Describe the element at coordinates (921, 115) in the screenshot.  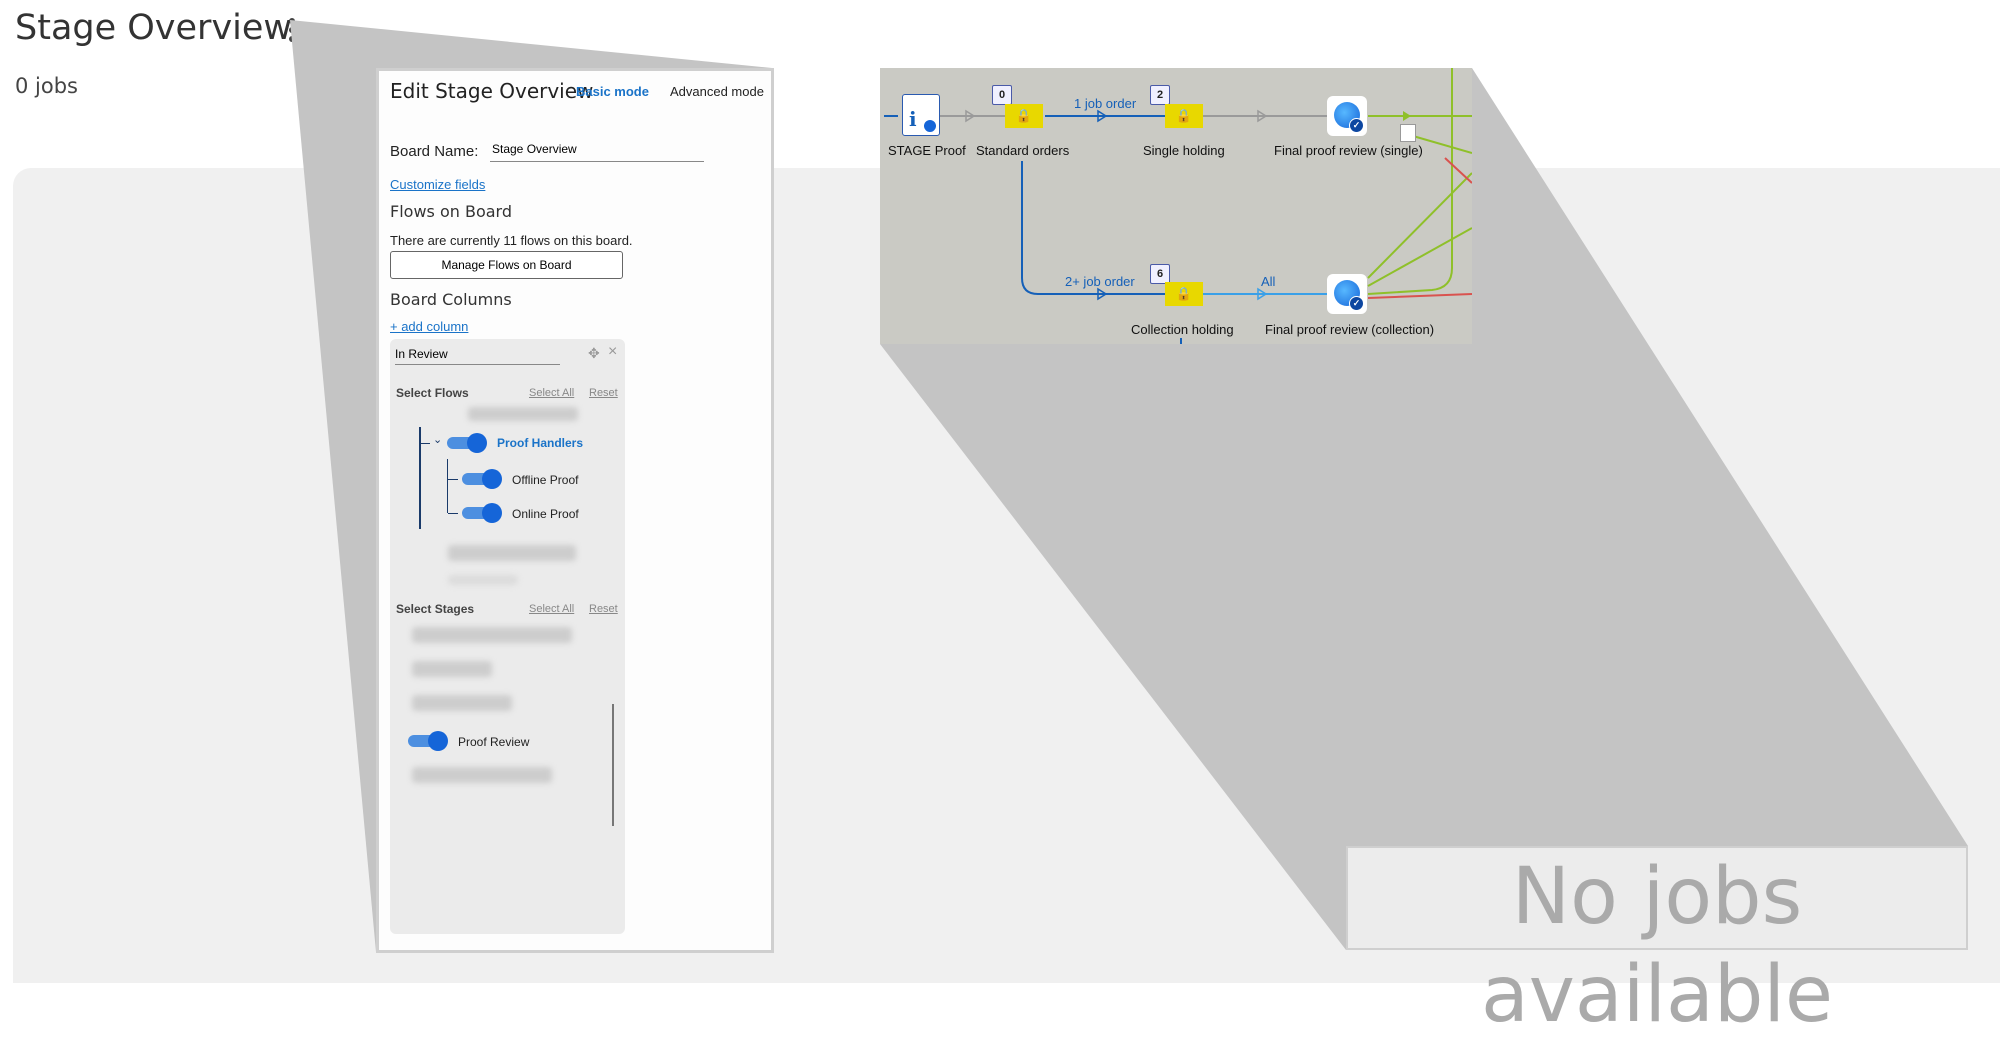
I see `stage-proof-icon: i` at that location.